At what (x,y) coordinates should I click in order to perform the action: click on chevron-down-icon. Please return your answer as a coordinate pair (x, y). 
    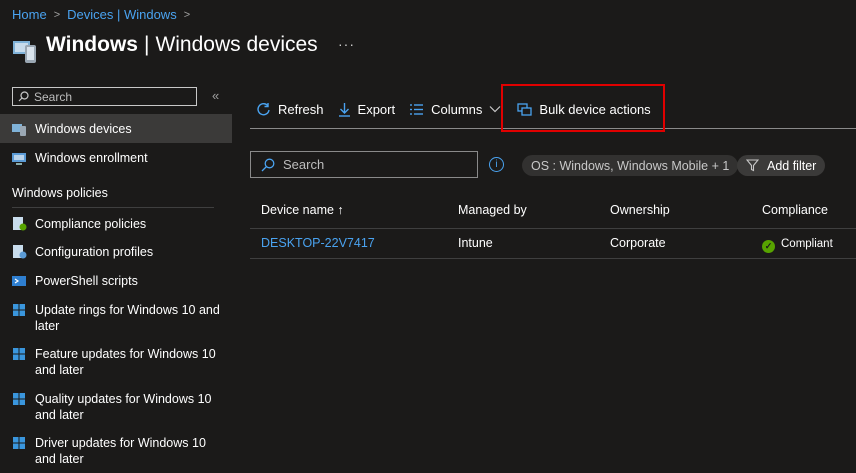
    Looking at the image, I should click on (495, 109).